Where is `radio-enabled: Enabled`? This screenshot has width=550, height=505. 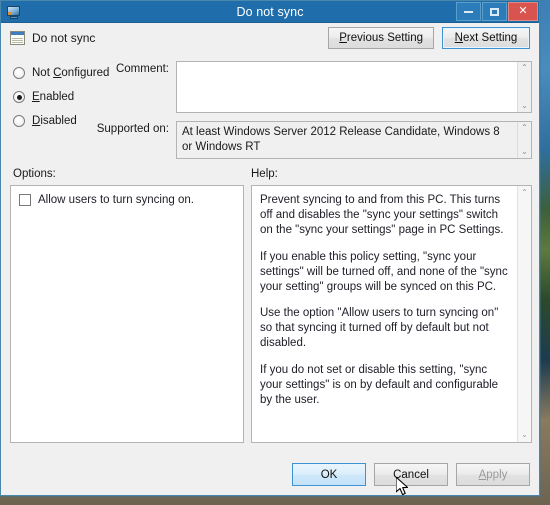
radio-enabled: Enabled is located at coordinates (68, 97).